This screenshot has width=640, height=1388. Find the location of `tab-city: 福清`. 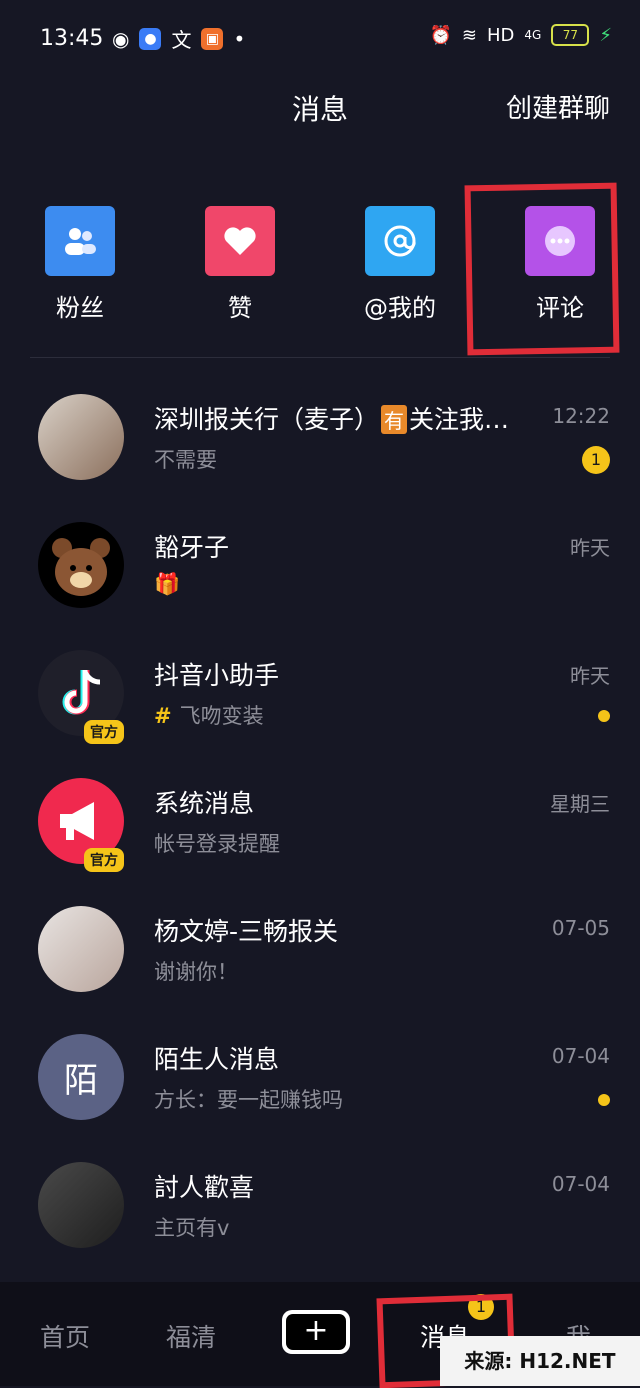

tab-city: 福清 is located at coordinates (191, 1336).